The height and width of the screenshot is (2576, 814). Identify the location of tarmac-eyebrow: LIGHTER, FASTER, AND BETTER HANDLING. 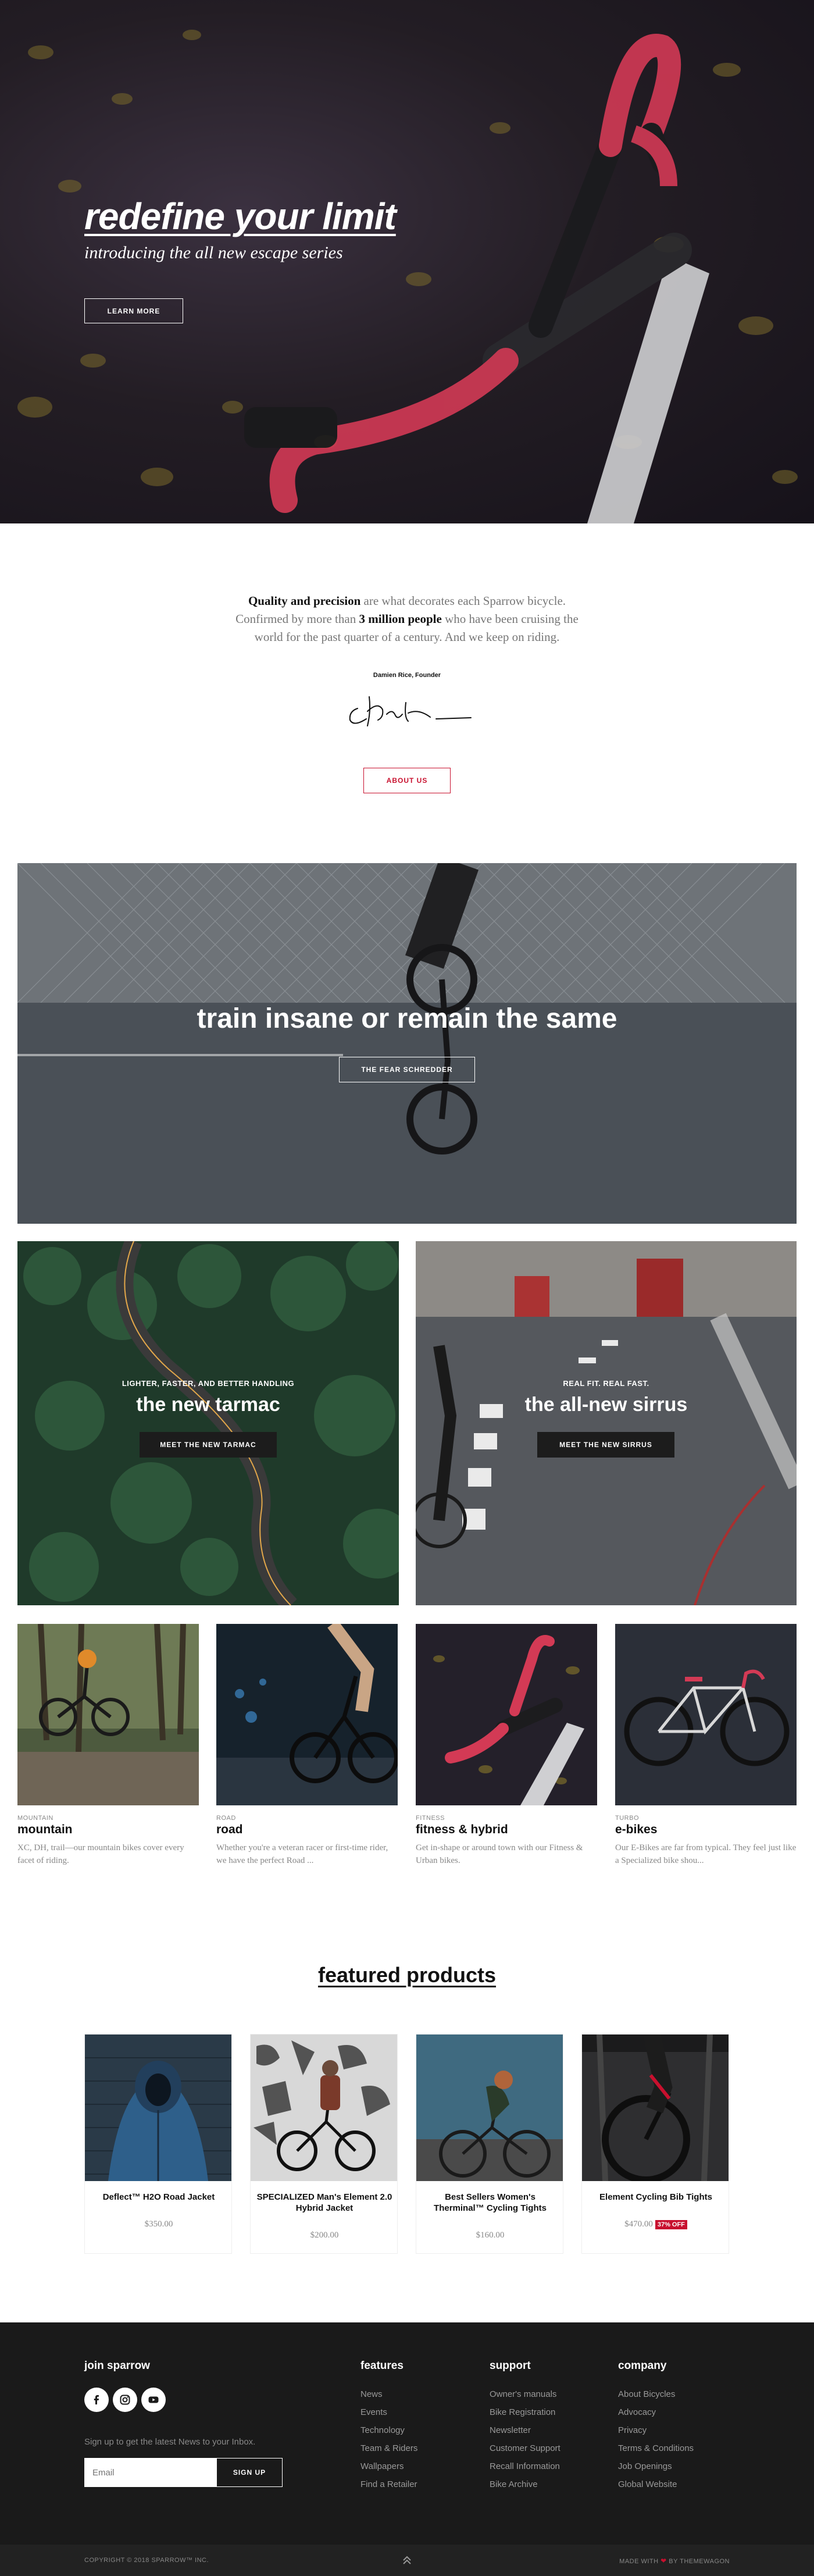
(208, 1383).